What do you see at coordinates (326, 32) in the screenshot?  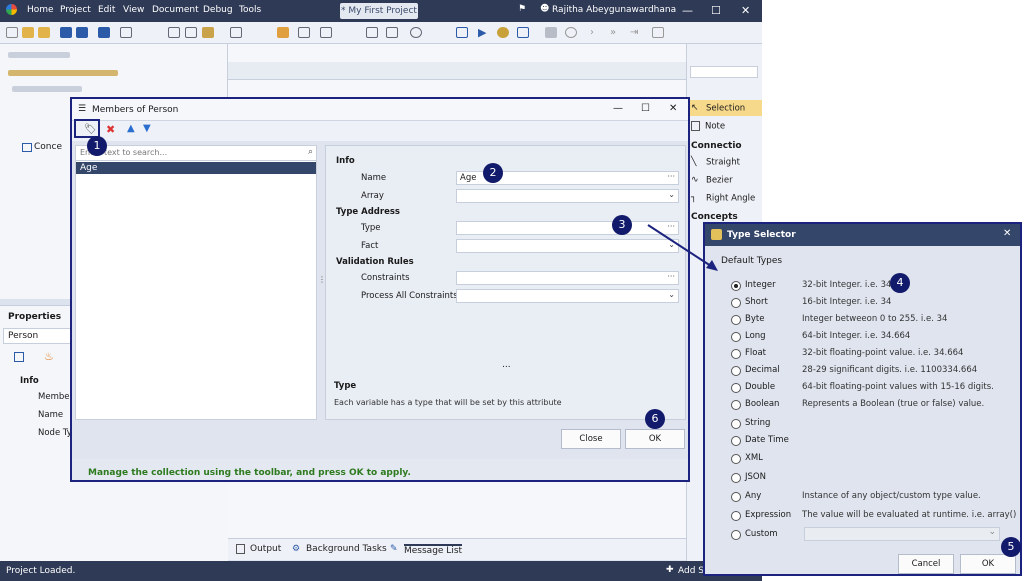 I see `add-doc-icon` at bounding box center [326, 32].